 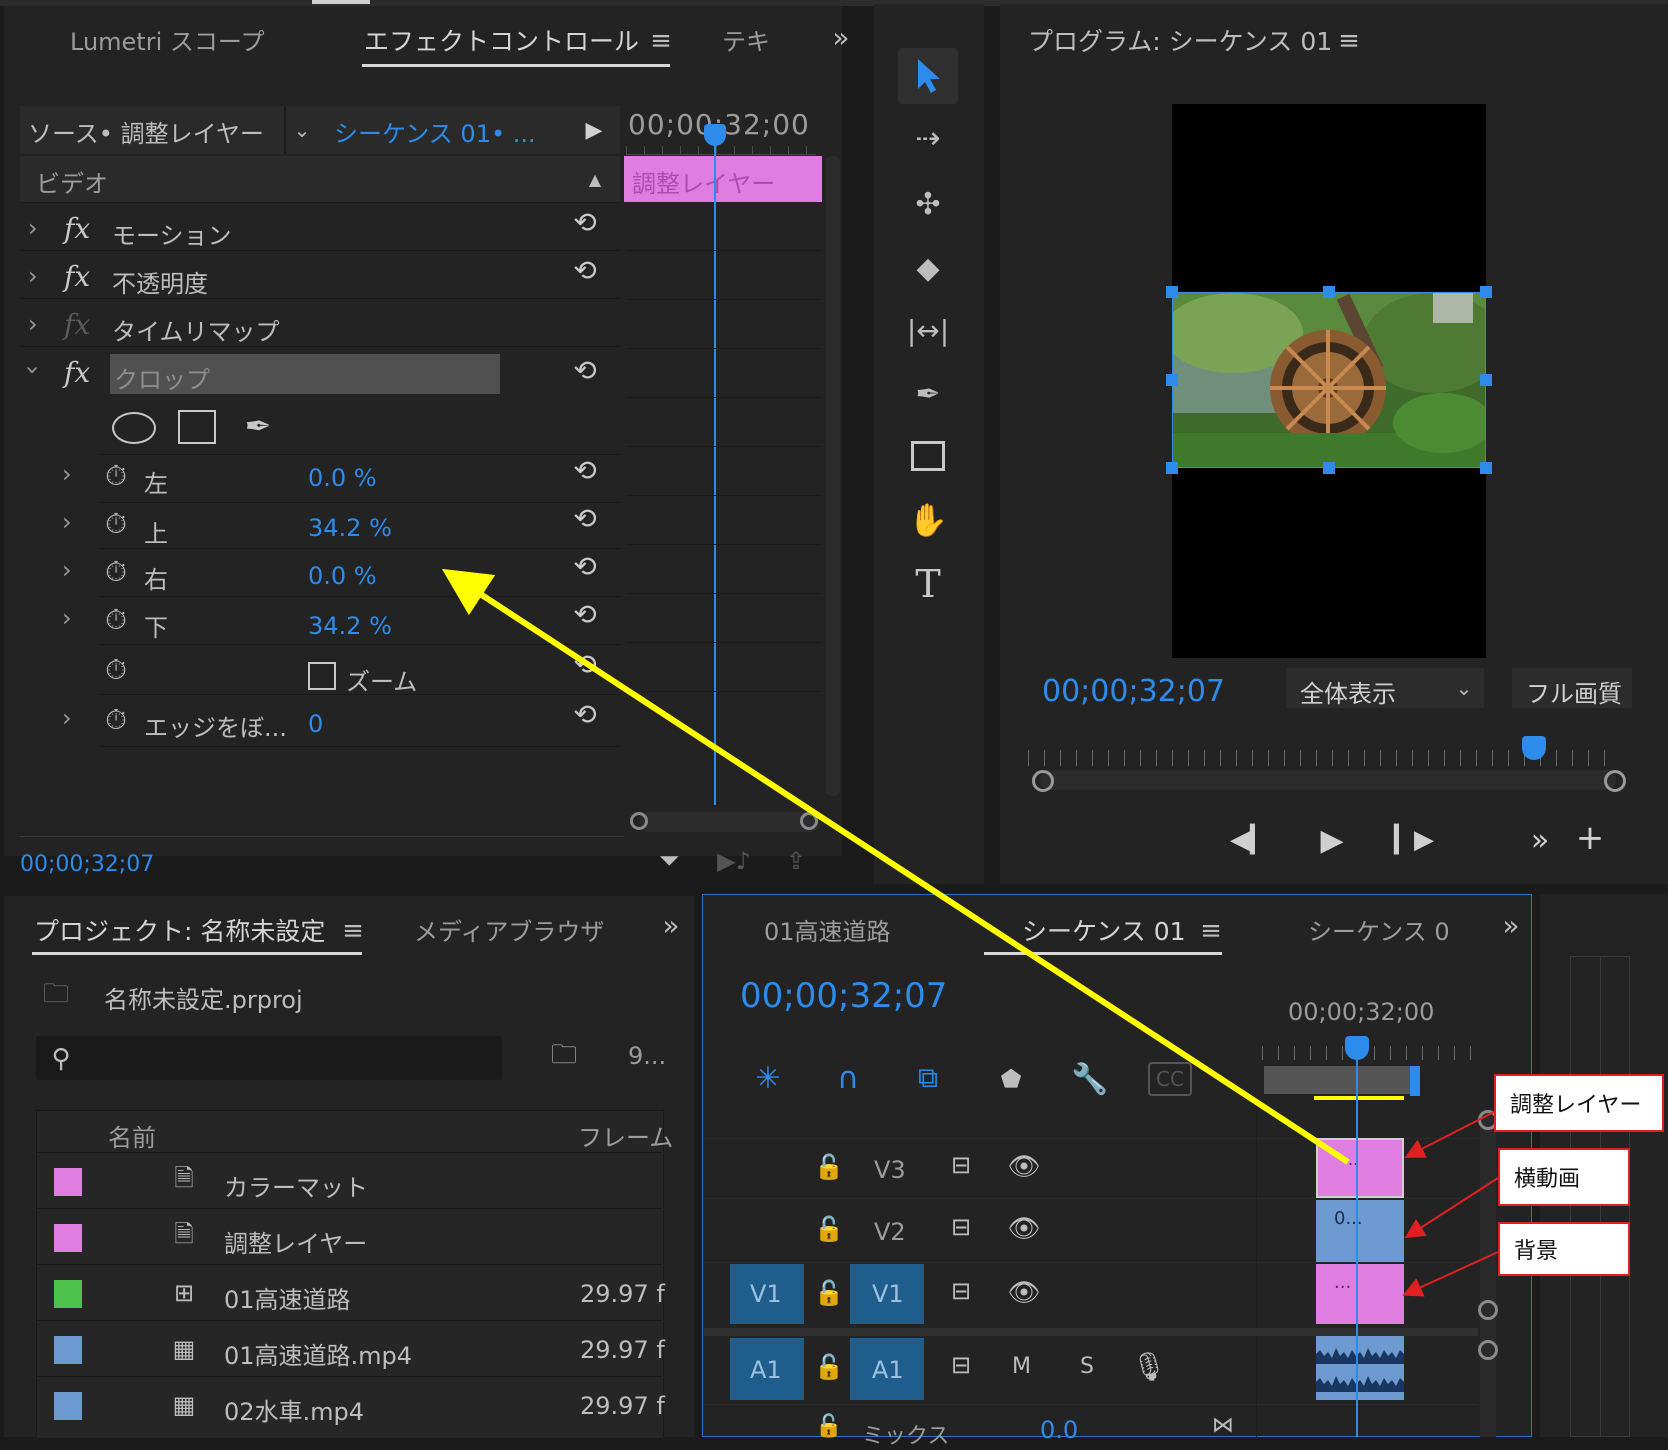 I want to click on red-arrow-background, so click(x=1450, y=1274).